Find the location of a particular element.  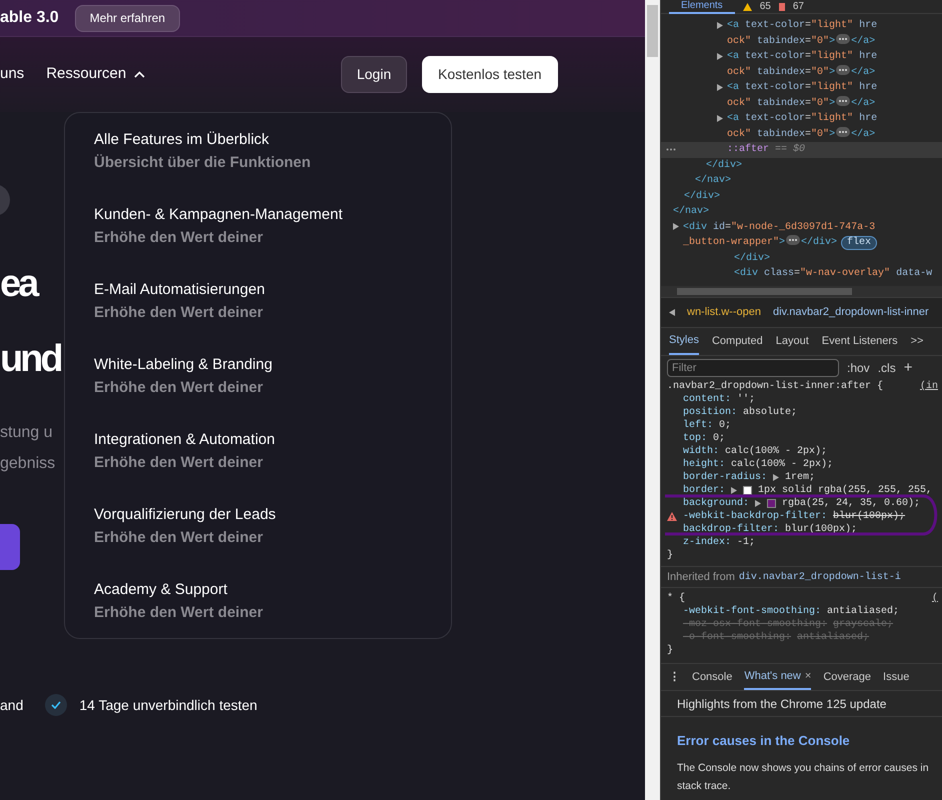

more-tabs-button: >> is located at coordinates (917, 341).